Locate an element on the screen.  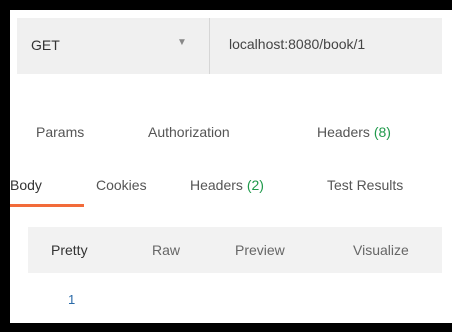
url-input: localhost:8080/book/1 is located at coordinates (297, 44).